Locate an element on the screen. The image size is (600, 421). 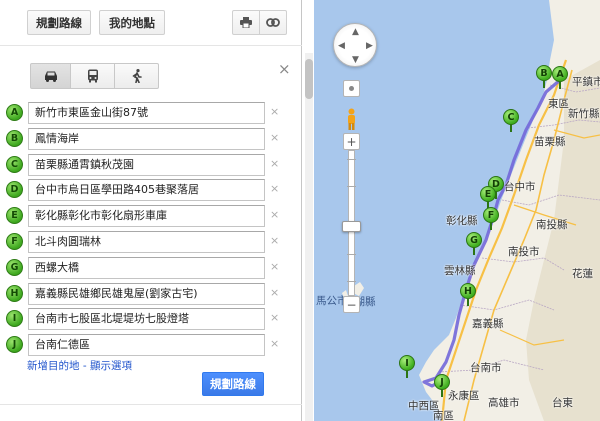
waypoint-row: A 新竹市東區金山街87號 × is located at coordinates (151, 113).